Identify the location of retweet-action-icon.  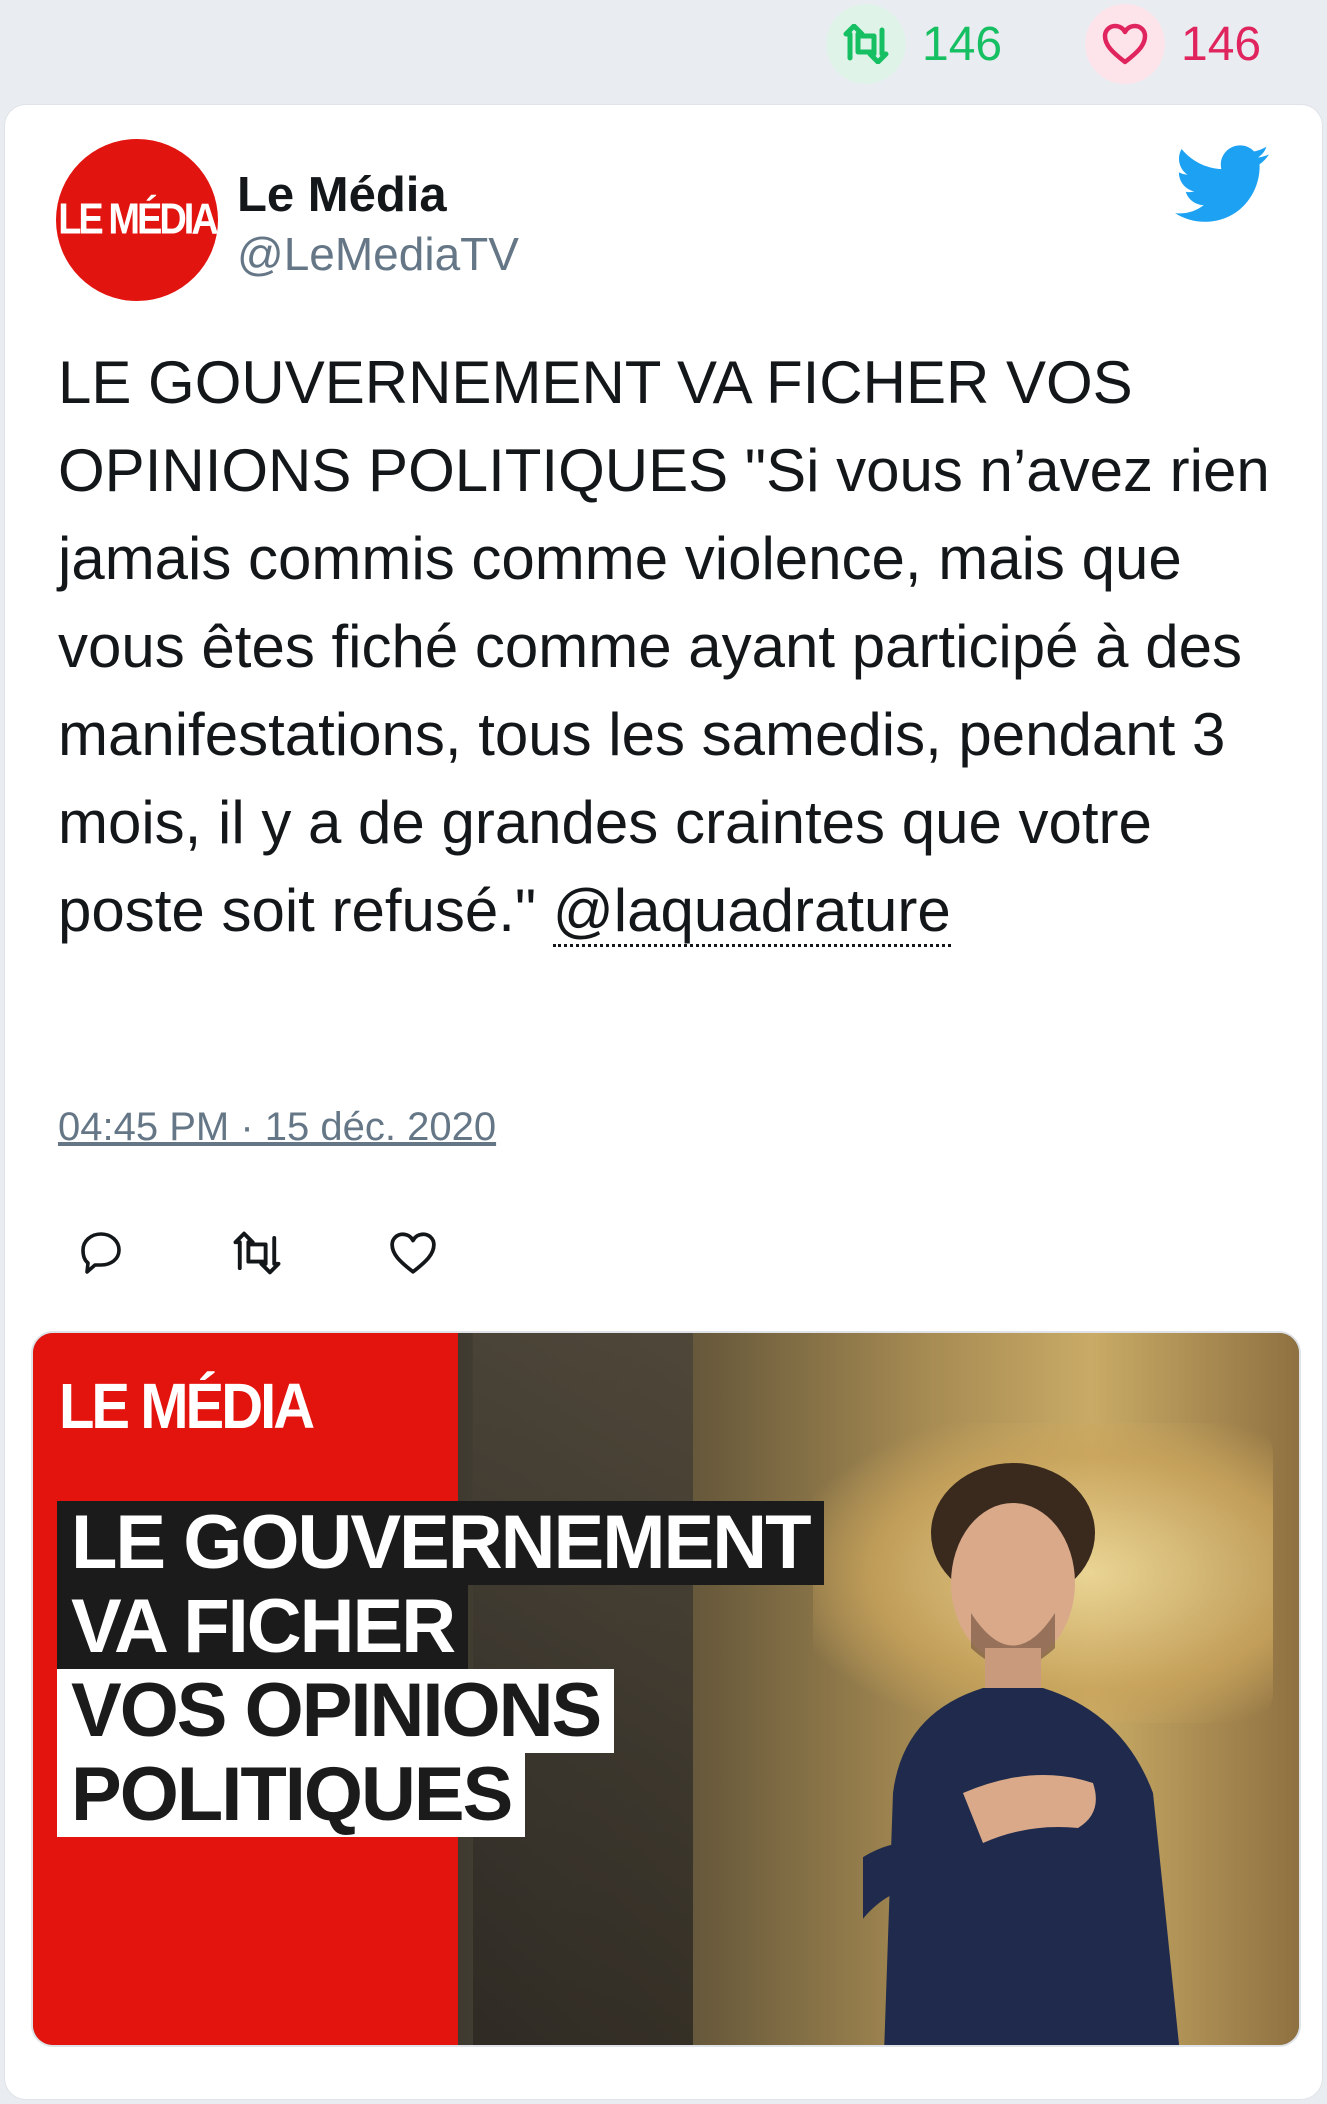
(257, 1253).